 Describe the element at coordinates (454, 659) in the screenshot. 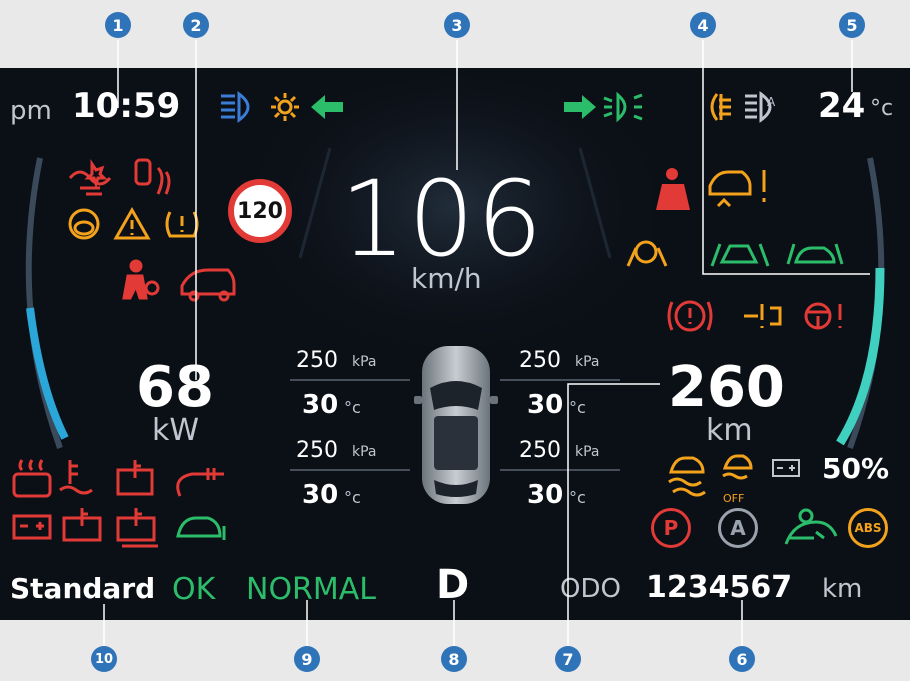

I see `callout-badge: 8` at that location.